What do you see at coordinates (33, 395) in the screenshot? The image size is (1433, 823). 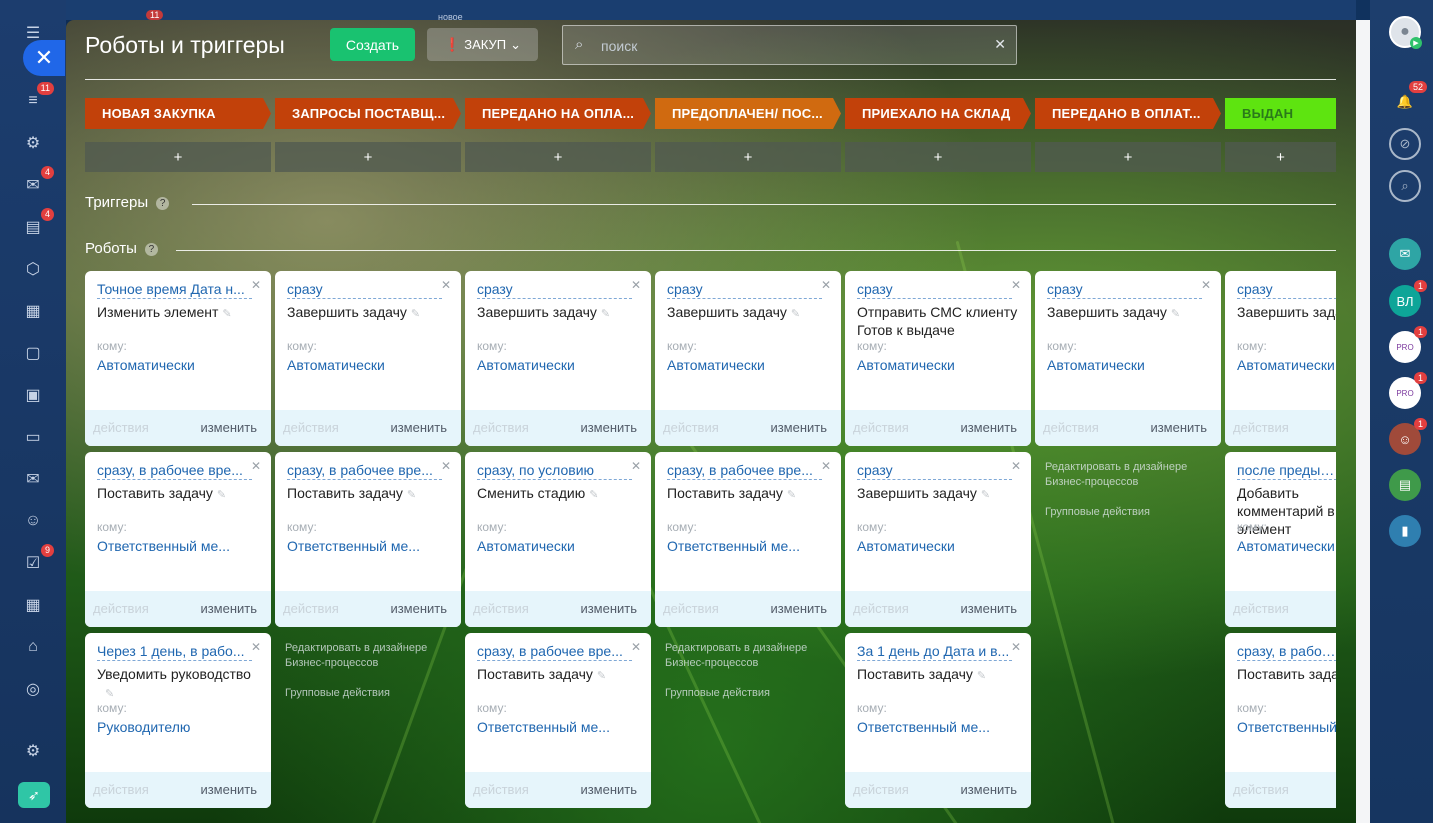 I see `contacts-icon: ▣` at bounding box center [33, 395].